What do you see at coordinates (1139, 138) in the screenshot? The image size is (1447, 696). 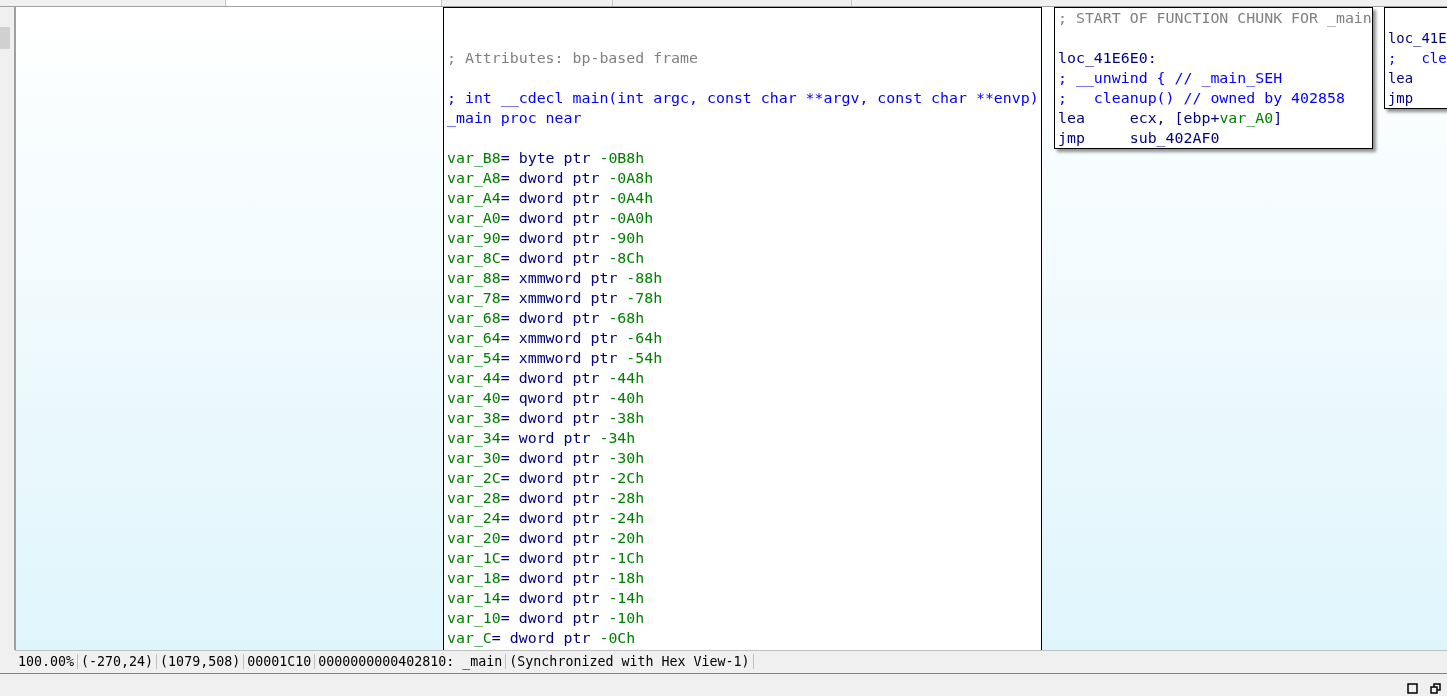 I see `code-line: jmp sub_402AF0` at bounding box center [1139, 138].